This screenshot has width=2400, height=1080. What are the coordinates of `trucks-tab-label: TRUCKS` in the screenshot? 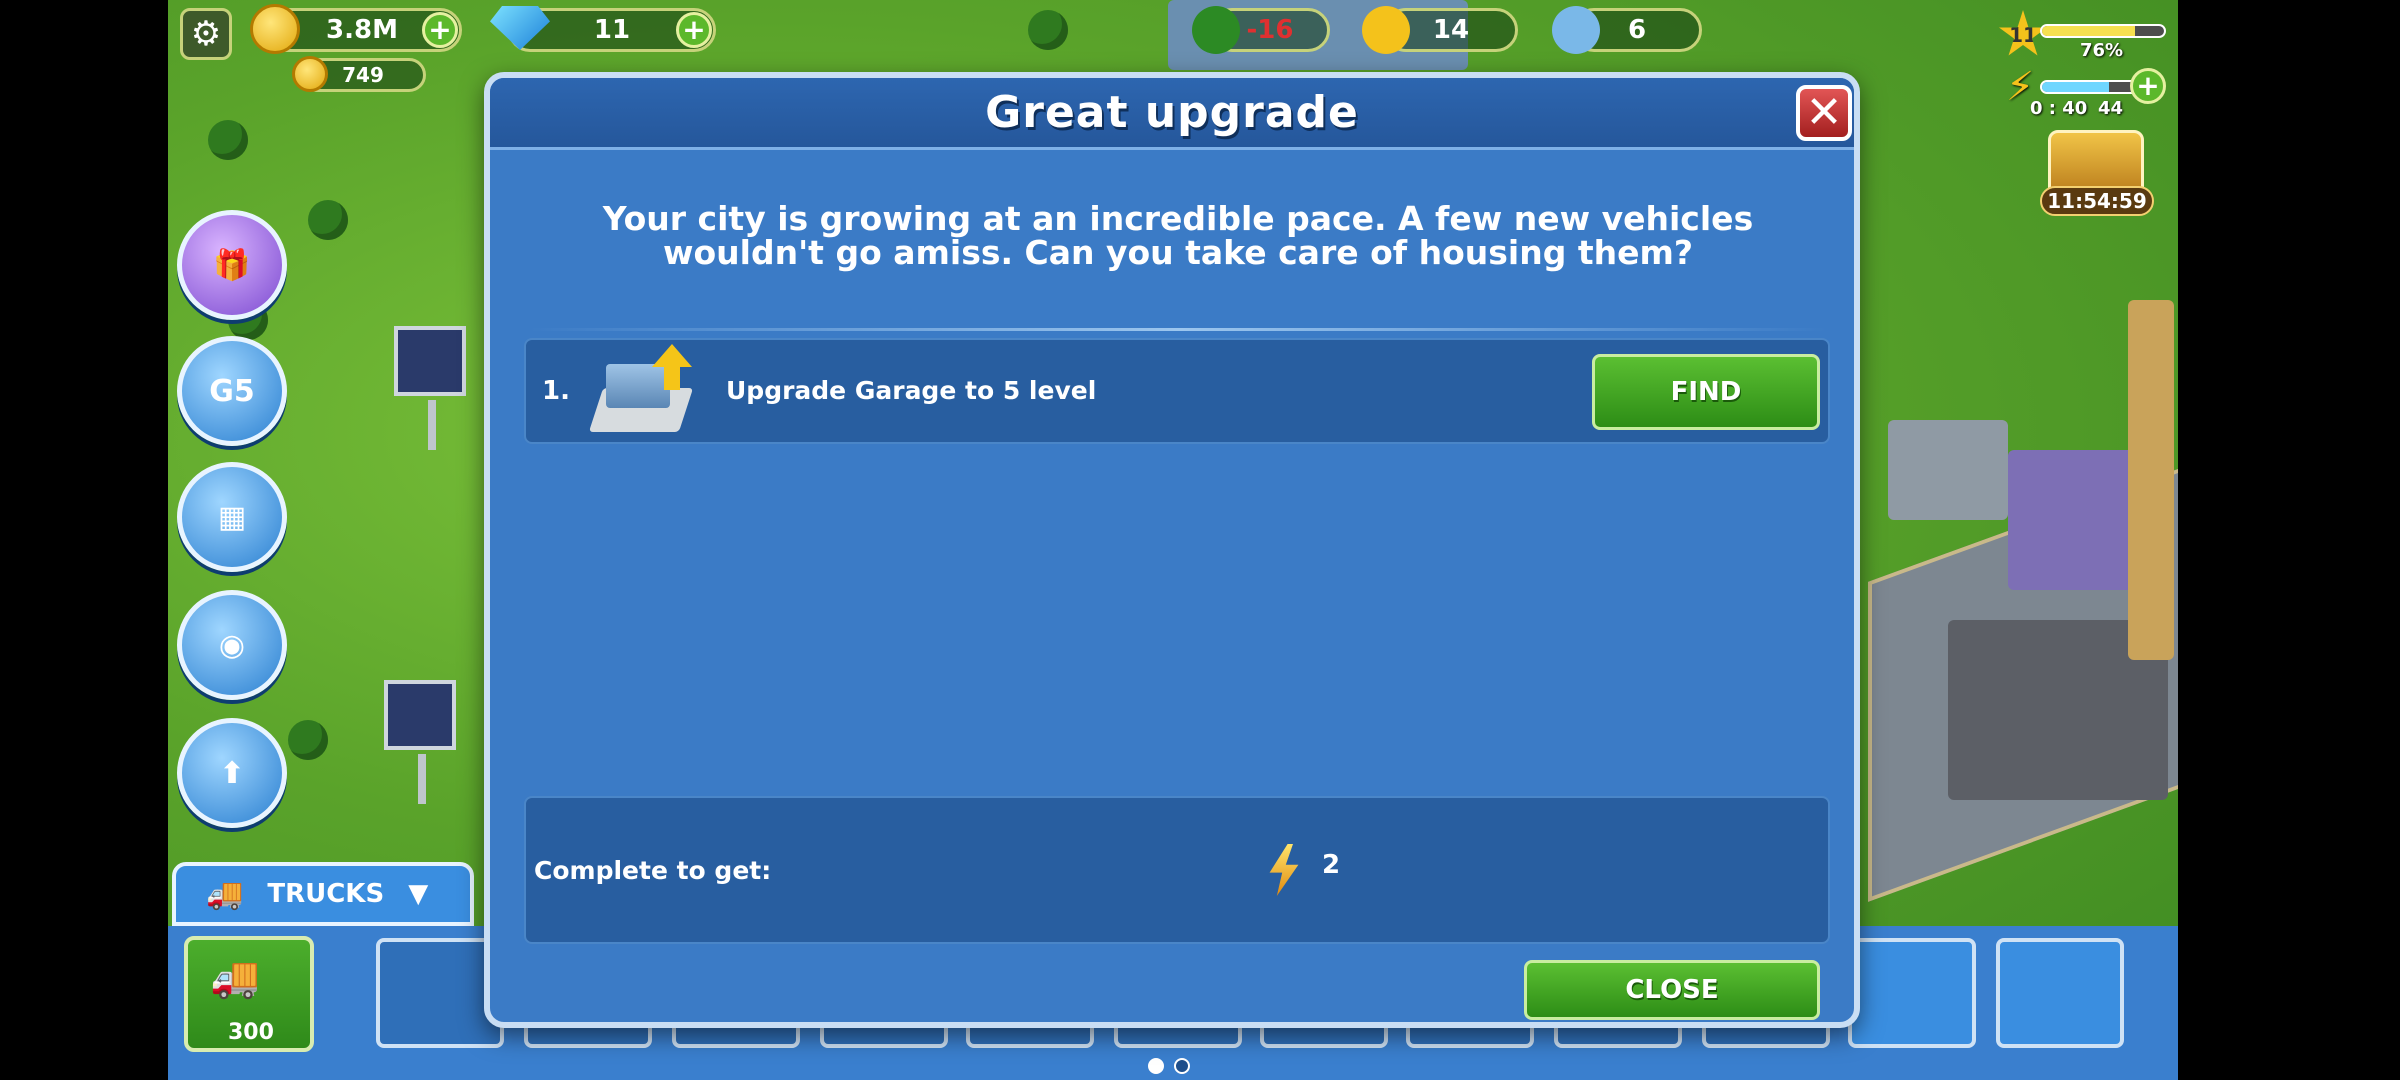 It's located at (326, 894).